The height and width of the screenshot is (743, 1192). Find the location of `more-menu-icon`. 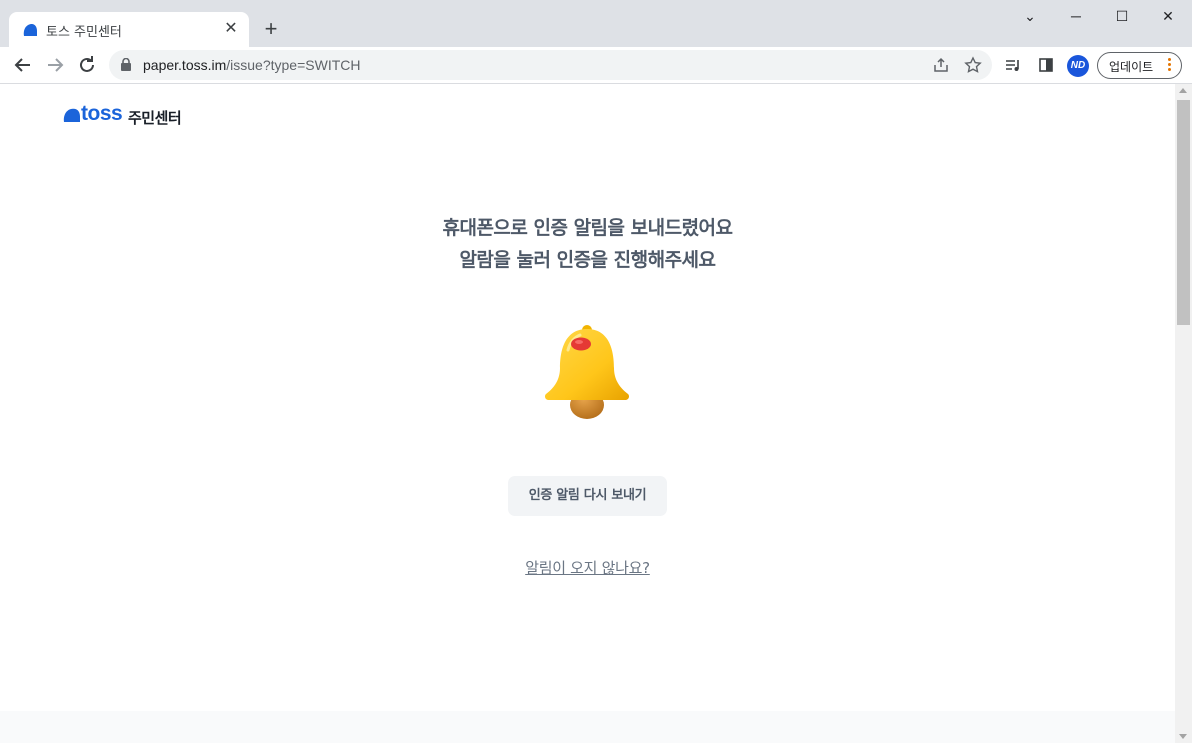

more-menu-icon is located at coordinates (1169, 65).